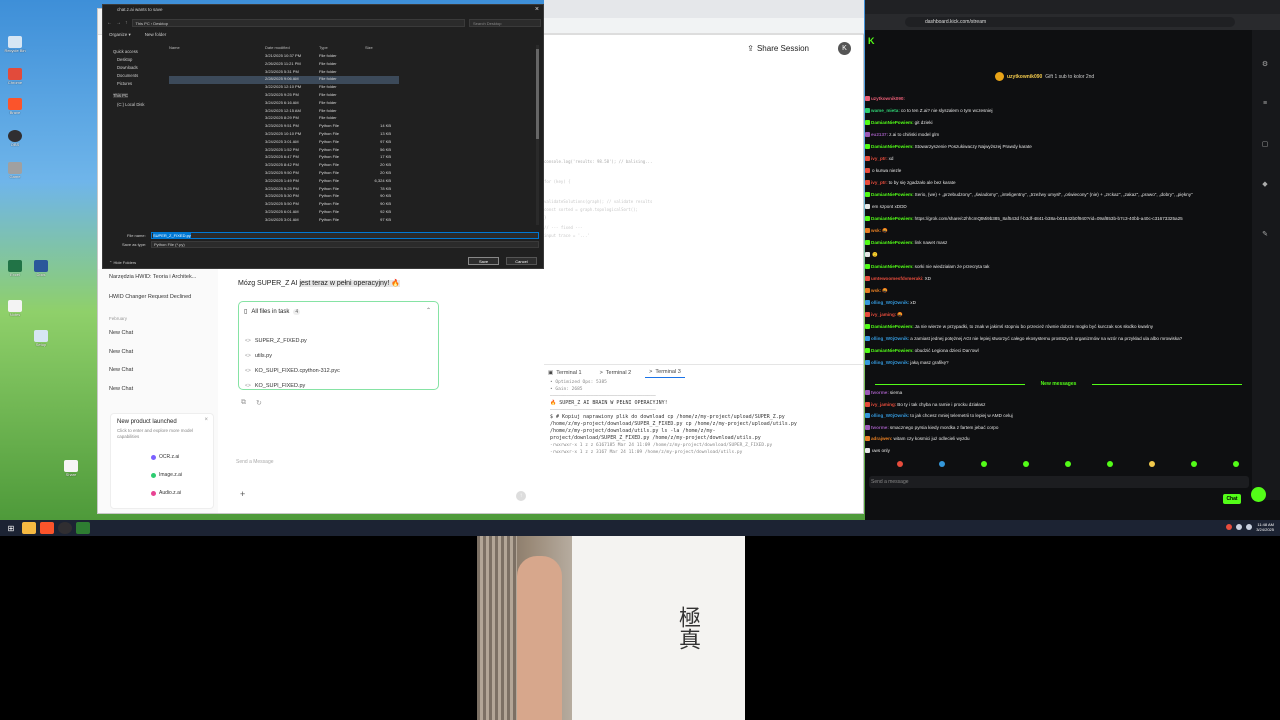 The height and width of the screenshot is (720, 1280). Describe the element at coordinates (897, 278) in the screenshot. I see `chat-username: umtewoomesfdvmeraki:` at that location.